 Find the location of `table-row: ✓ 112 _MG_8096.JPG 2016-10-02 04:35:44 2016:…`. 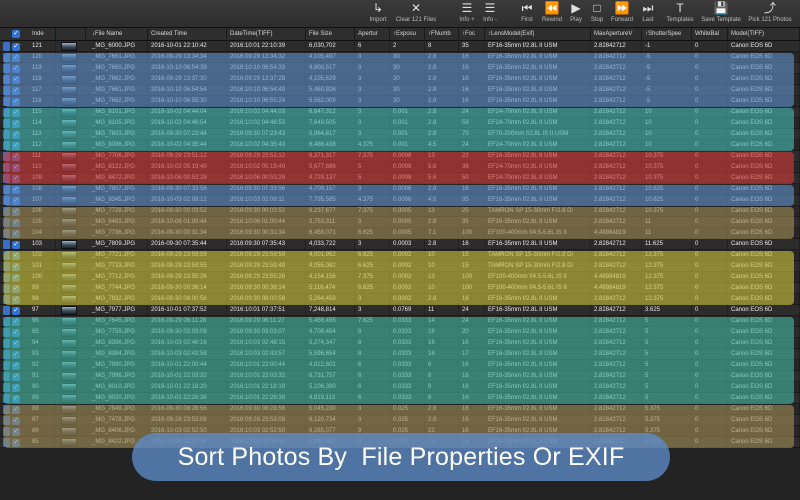

table-row: ✓ 112 _MG_8096.JPG 2016-10-02 04:35:44 2016:… is located at coordinates (400, 145).